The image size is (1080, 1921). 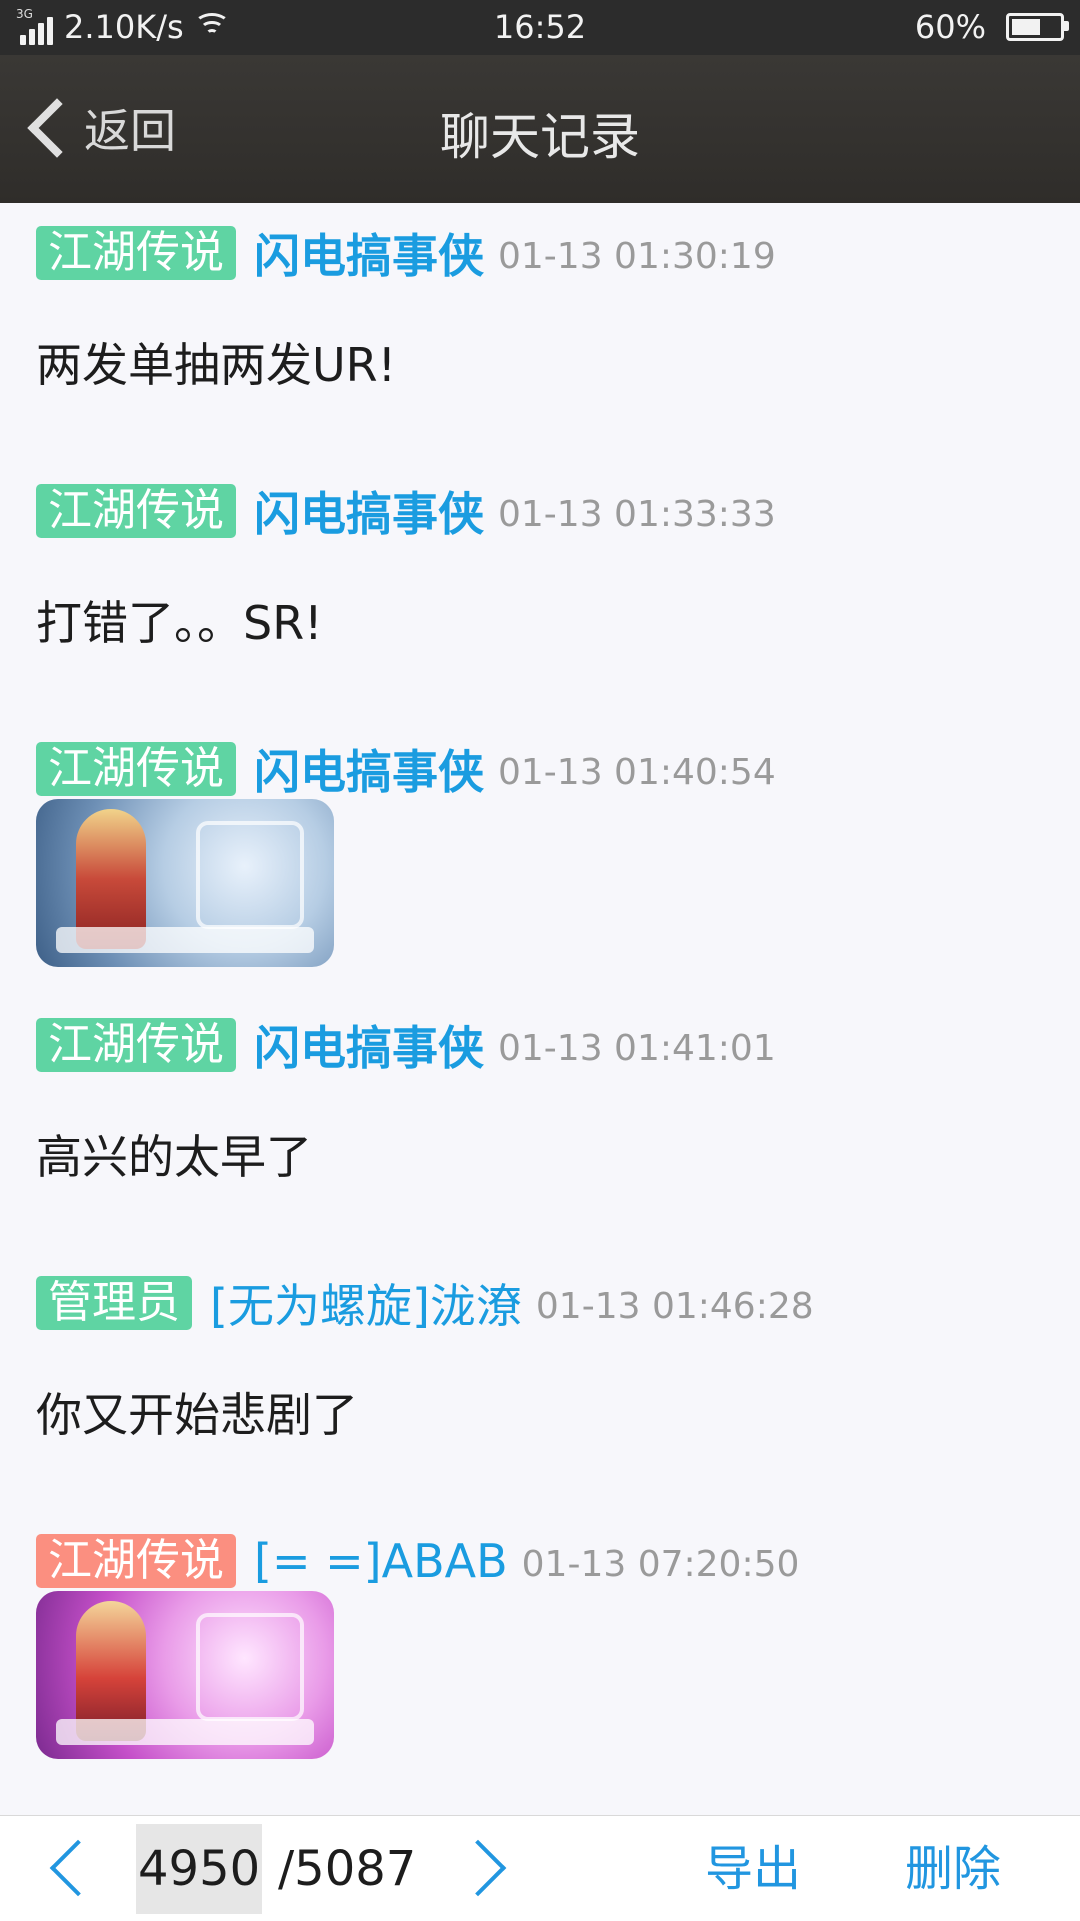 I want to click on message-header: 江湖传说 闪电搞事侠 01-13 01:41:01, so click(x=541, y=1045).